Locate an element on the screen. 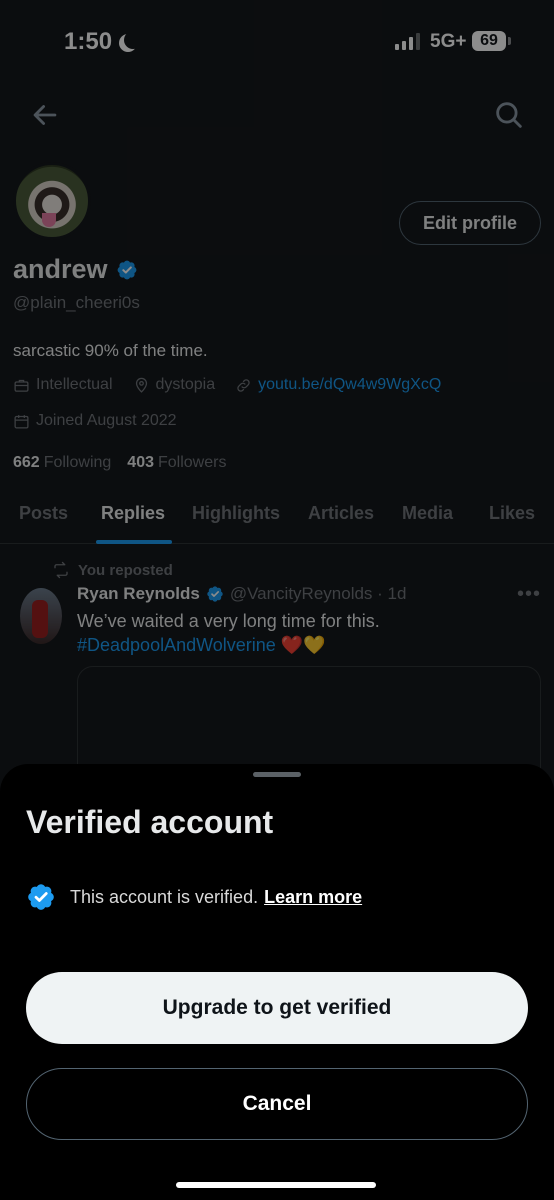 The image size is (554, 1200). tab-replies: Replies is located at coordinates (133, 513).